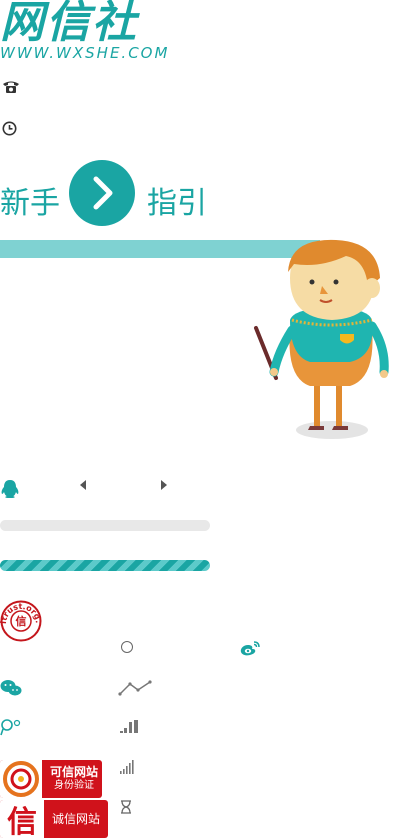  I want to click on credit-site-logo-char: 信, so click(22, 821).